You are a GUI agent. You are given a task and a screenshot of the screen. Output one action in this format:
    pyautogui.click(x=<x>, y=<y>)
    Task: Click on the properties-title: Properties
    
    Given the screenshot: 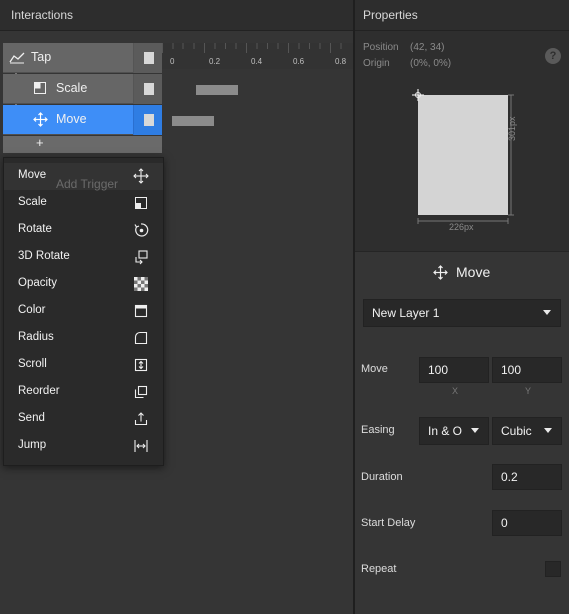 What is the action you would take?
    pyautogui.click(x=390, y=15)
    